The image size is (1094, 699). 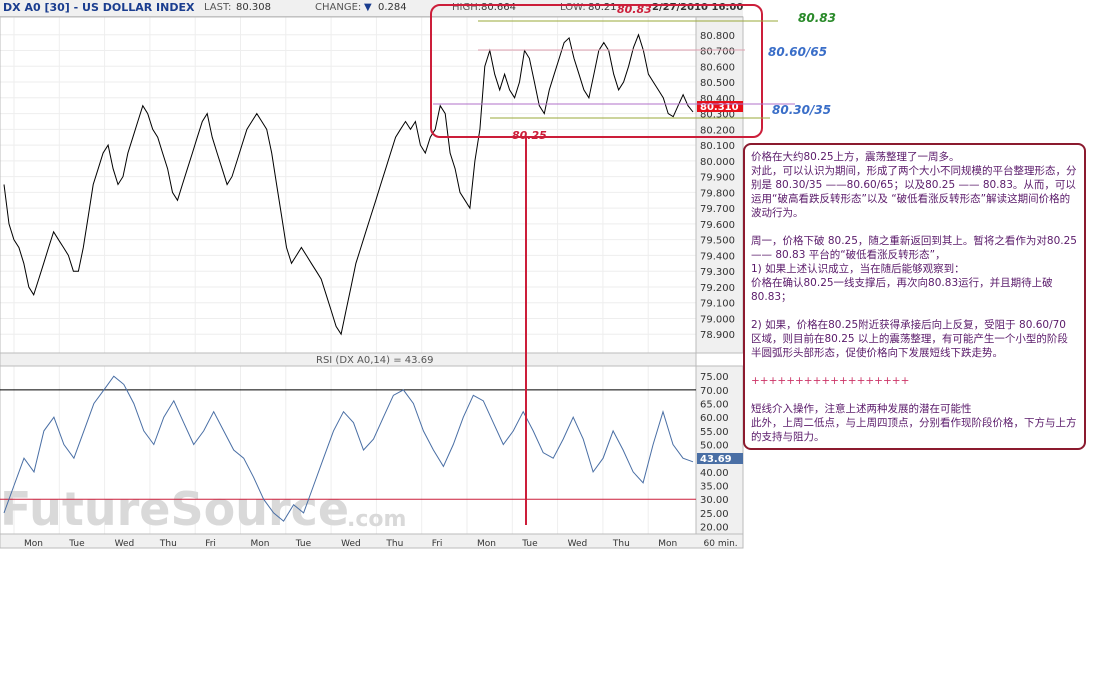 What do you see at coordinates (717, 335) in the screenshot?
I see `price-y-tick-label: 78.900` at bounding box center [717, 335].